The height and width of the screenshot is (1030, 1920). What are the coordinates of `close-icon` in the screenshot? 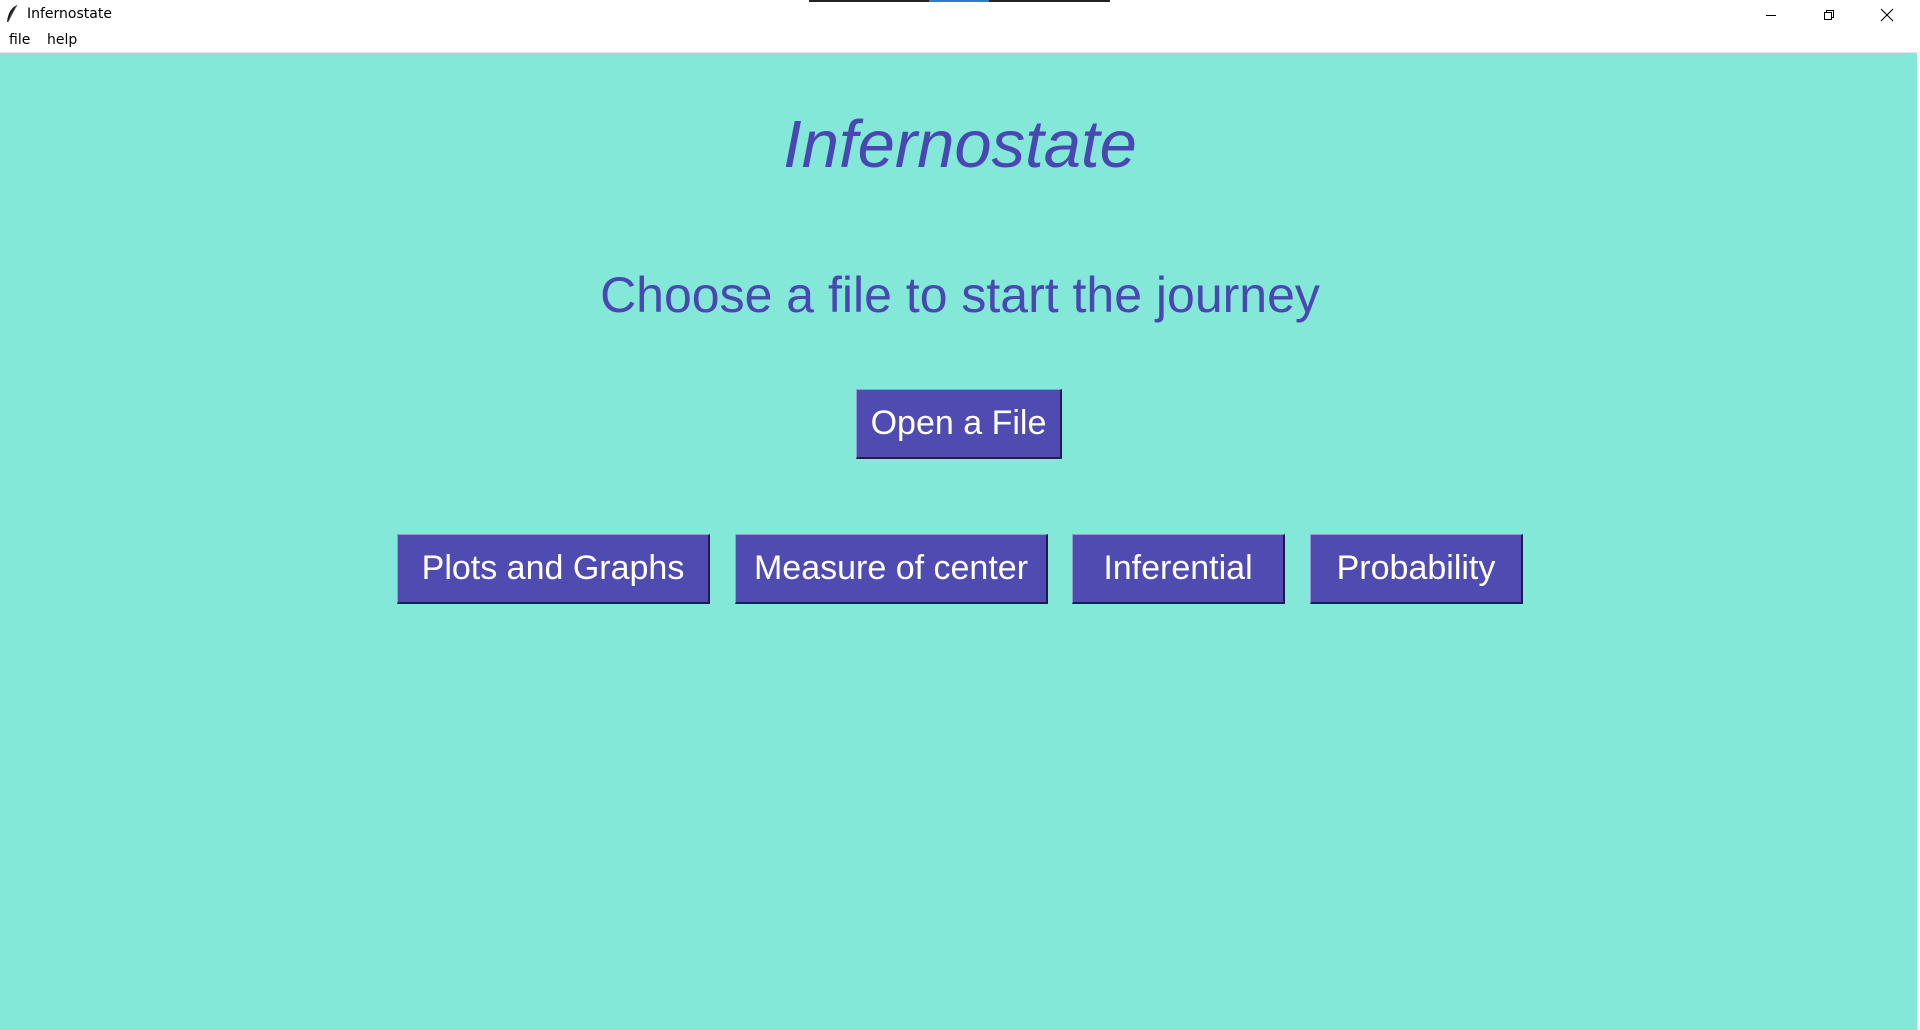 It's located at (1887, 15).